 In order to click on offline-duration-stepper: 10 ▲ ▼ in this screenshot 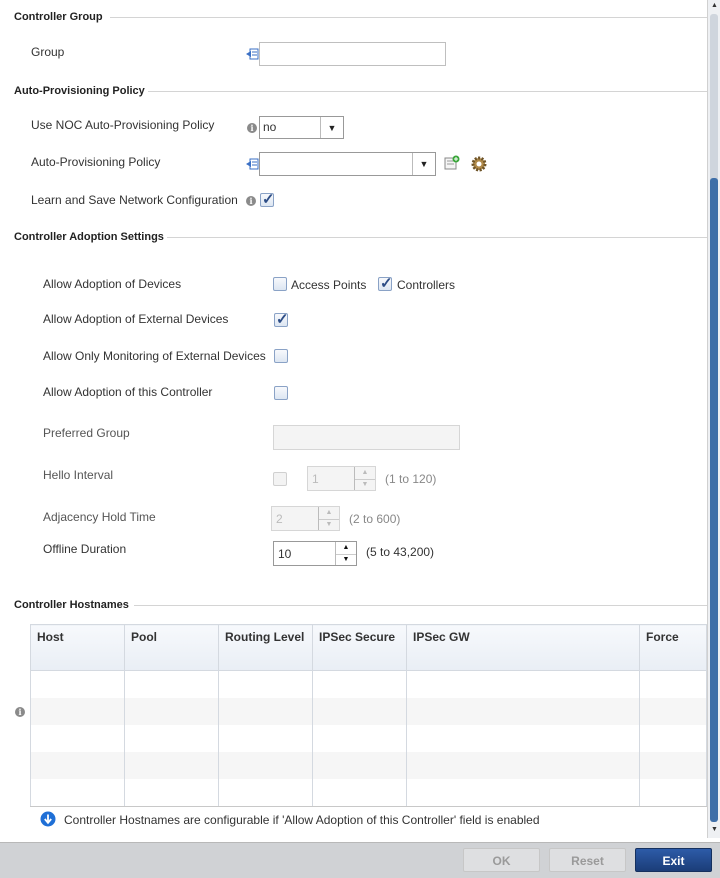, I will do `click(315, 553)`.